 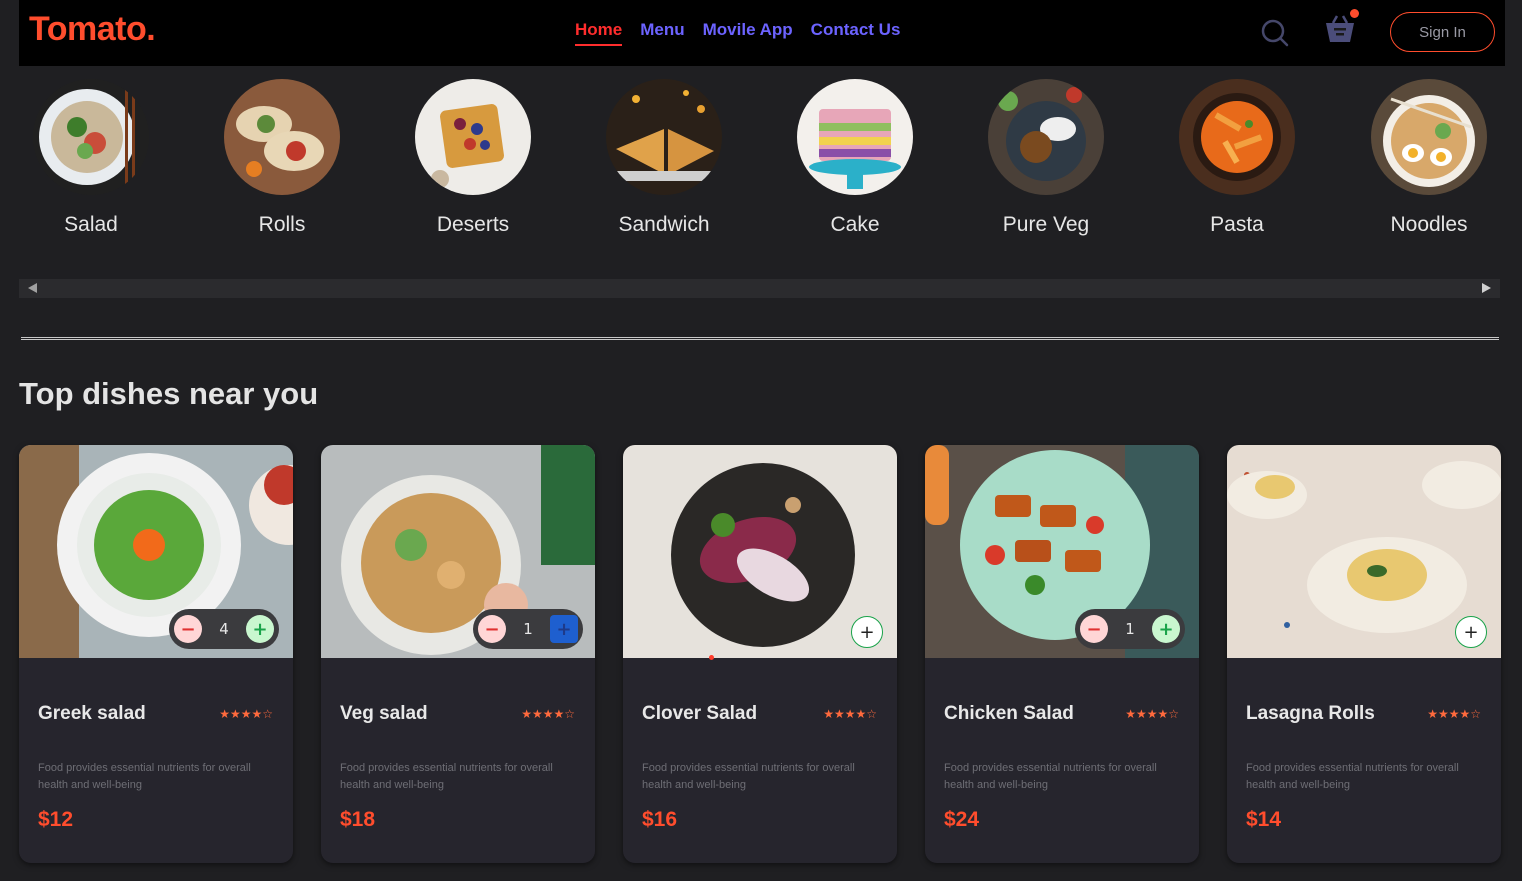 I want to click on dish-price: $24, so click(x=962, y=819).